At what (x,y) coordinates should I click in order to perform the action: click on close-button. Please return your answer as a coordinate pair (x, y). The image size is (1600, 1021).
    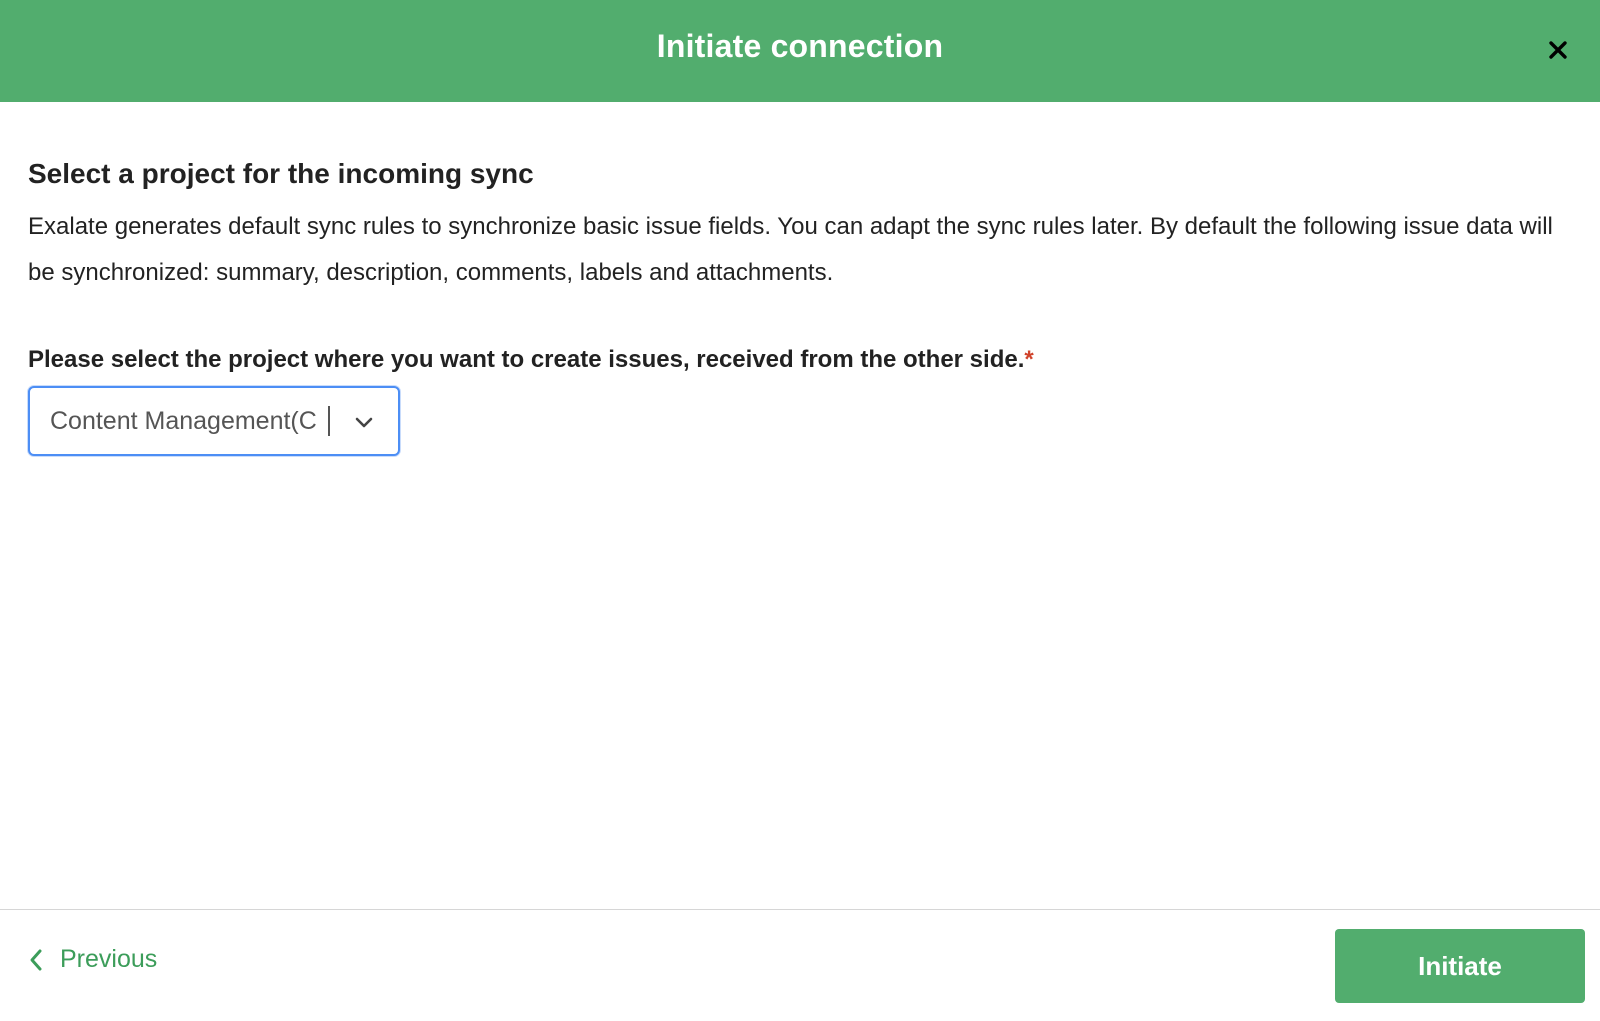
    Looking at the image, I should click on (1558, 50).